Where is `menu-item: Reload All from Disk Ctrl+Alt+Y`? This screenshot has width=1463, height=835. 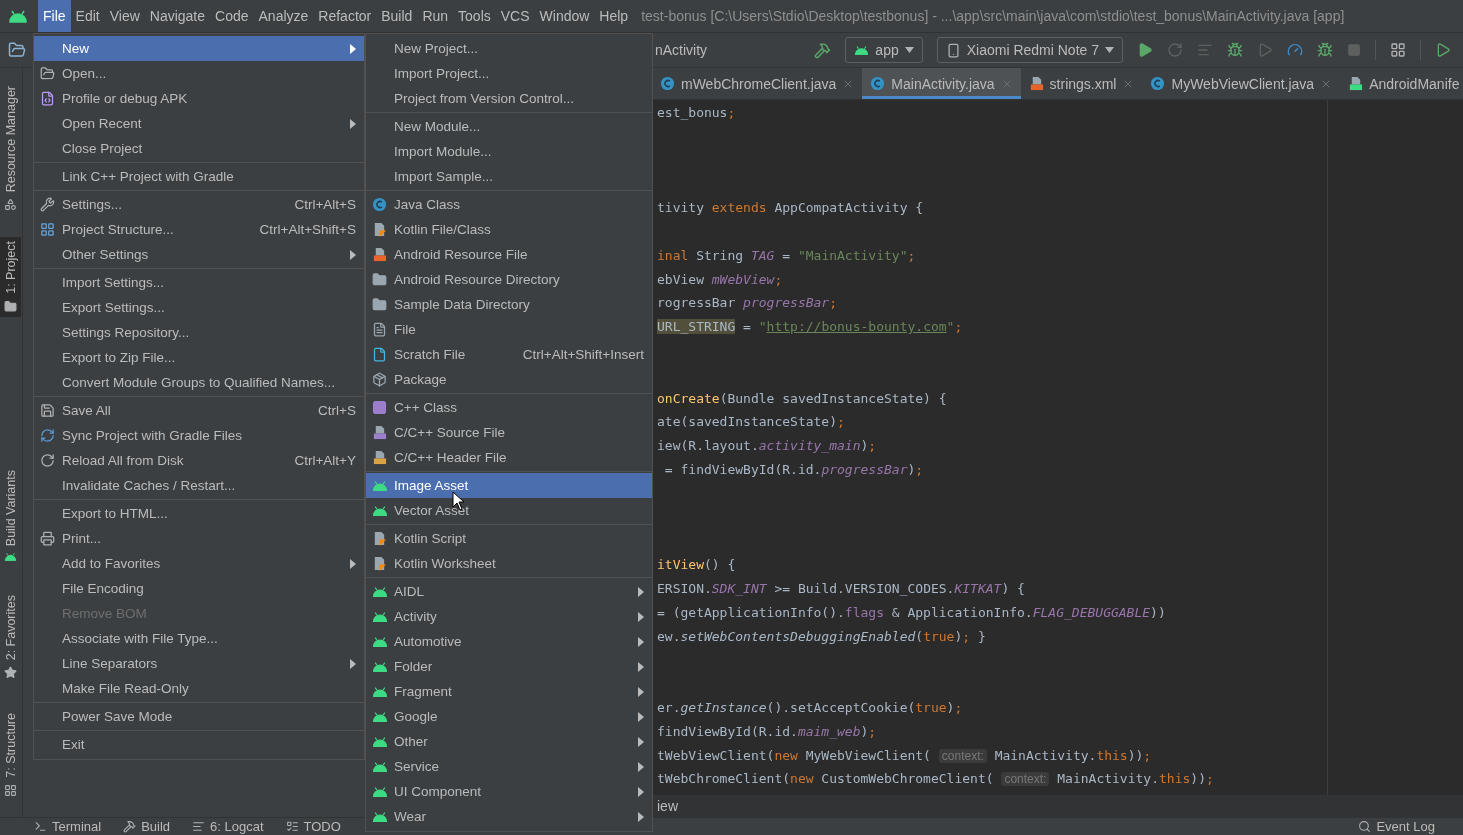 menu-item: Reload All from Disk Ctrl+Alt+Y is located at coordinates (199, 460).